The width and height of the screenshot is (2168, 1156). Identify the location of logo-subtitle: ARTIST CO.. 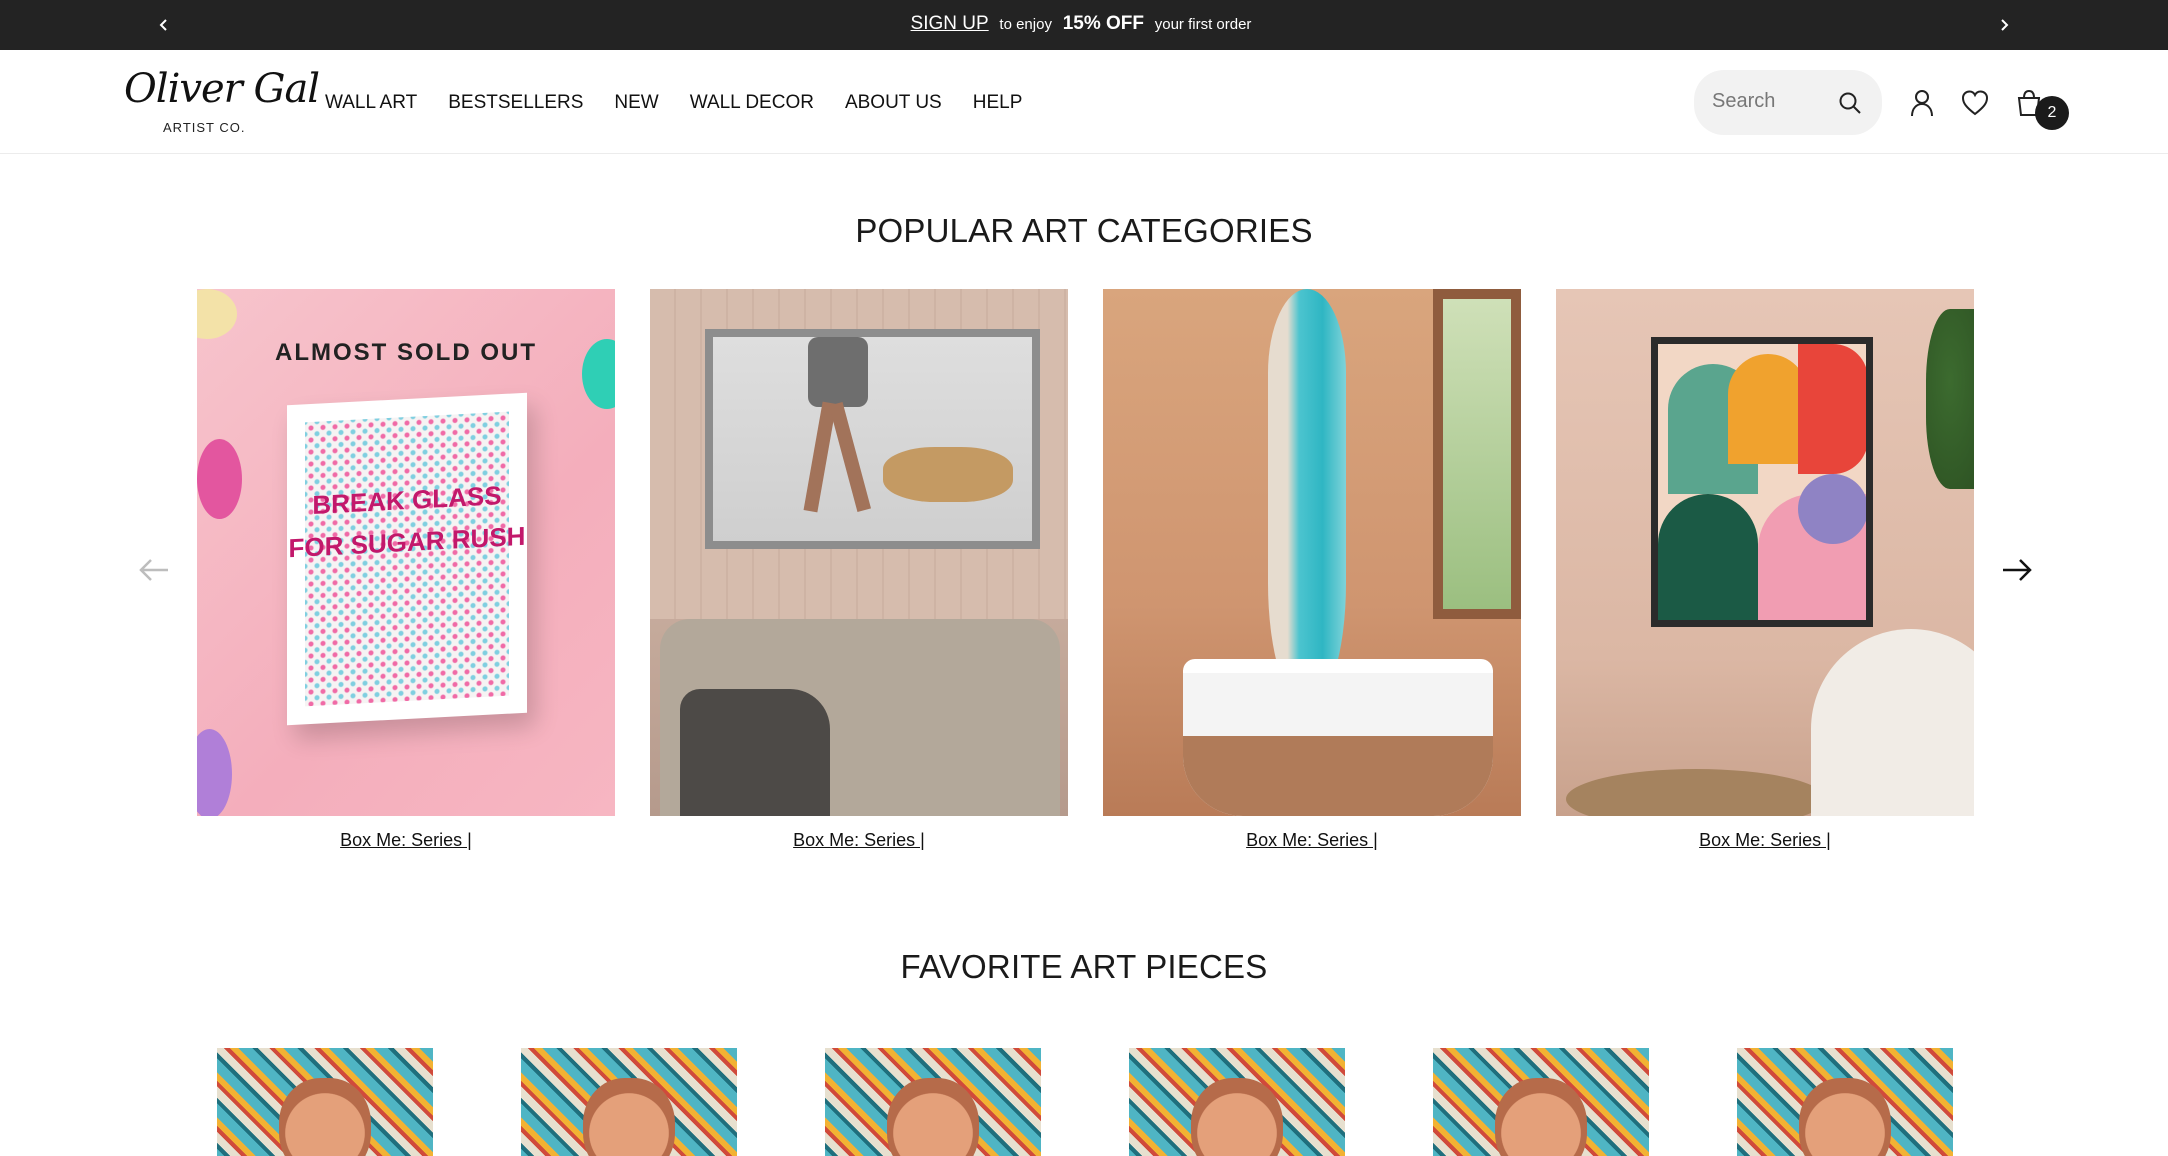
(204, 127).